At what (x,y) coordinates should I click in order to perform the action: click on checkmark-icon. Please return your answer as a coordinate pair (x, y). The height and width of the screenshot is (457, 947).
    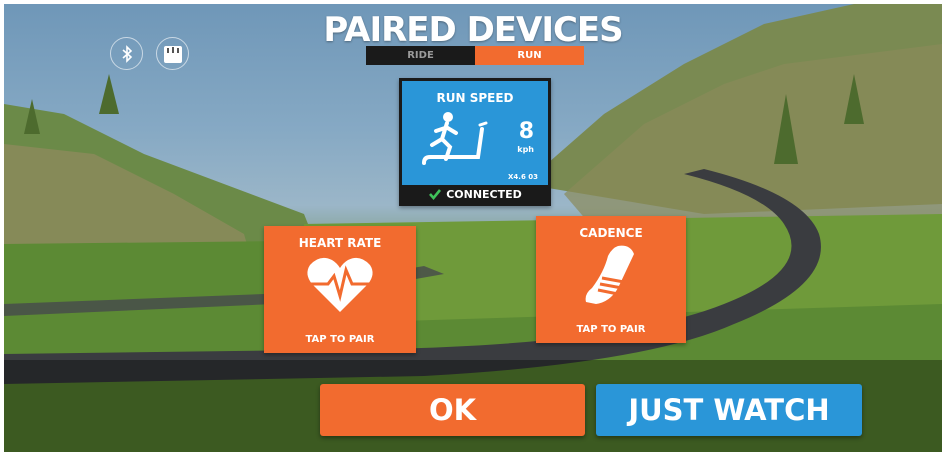
    Looking at the image, I should click on (435, 194).